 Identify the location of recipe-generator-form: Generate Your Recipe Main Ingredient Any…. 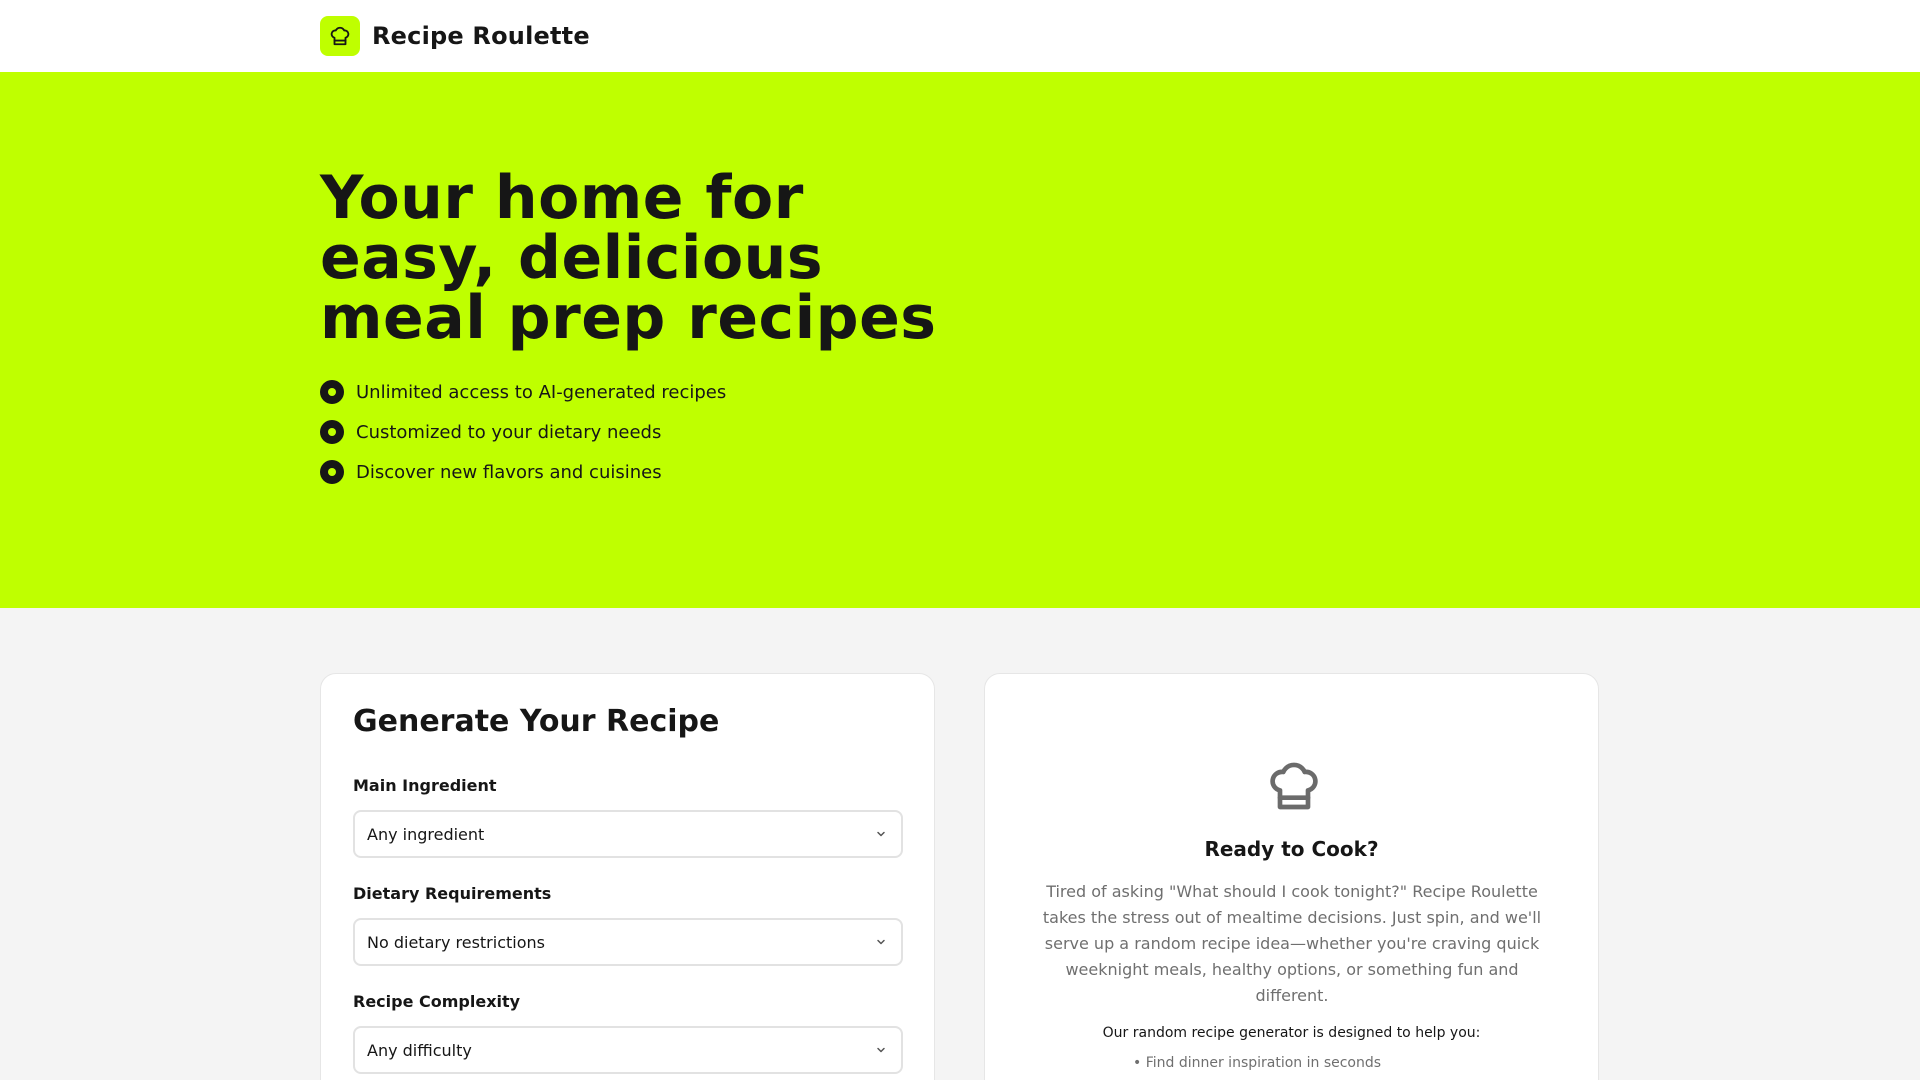
(627, 876).